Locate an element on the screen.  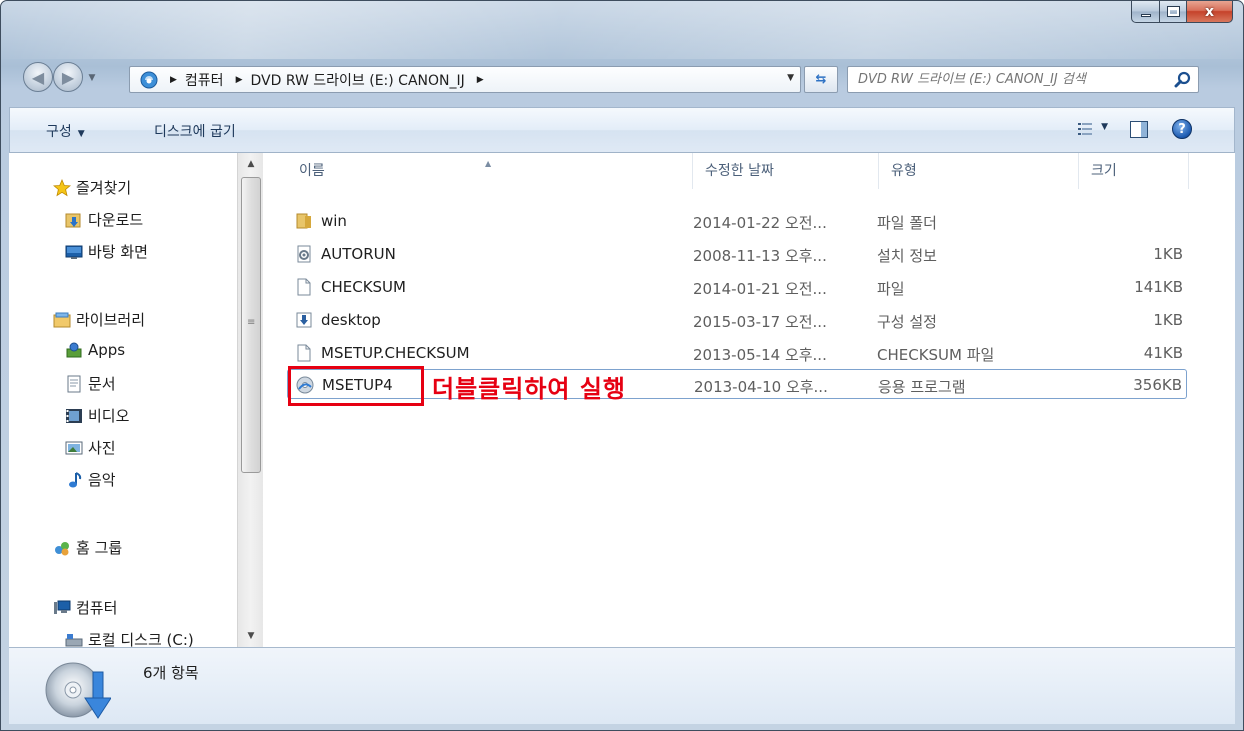
file-row: desktop 2015-03-17 오전... 구성 설정 1KB is located at coordinates (737, 320).